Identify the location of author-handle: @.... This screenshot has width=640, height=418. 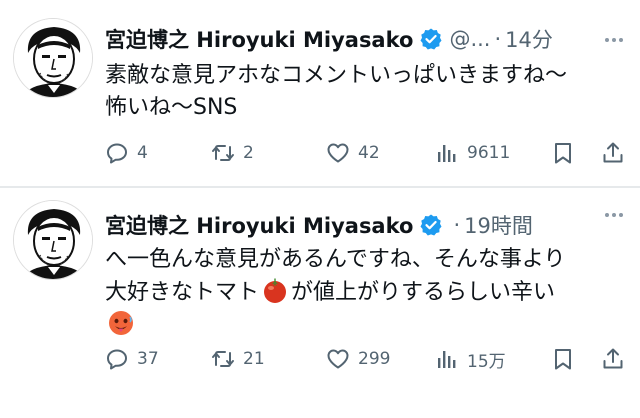
(469, 39).